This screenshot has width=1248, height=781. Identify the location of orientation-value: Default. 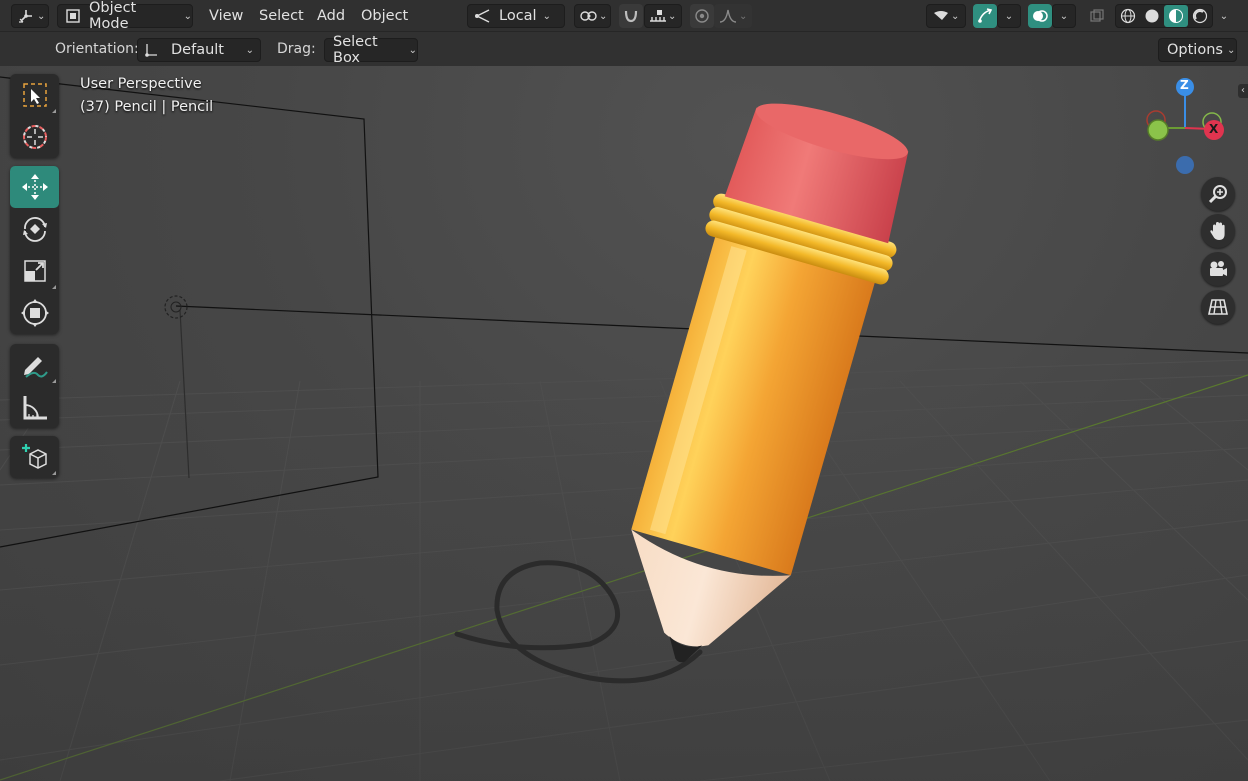
(197, 50).